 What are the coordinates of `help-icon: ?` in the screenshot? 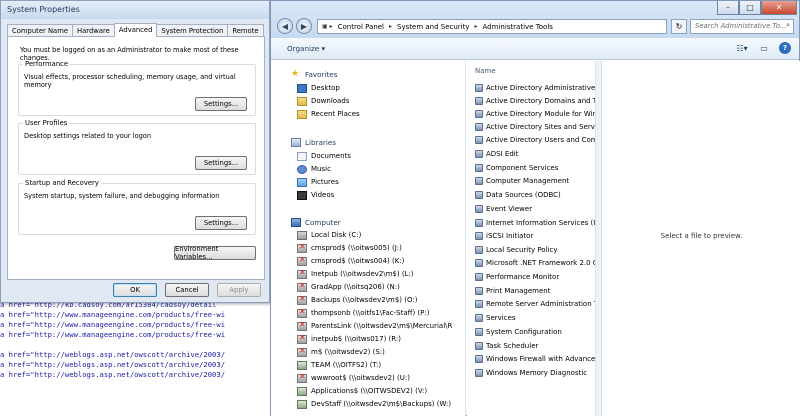 It's located at (785, 48).